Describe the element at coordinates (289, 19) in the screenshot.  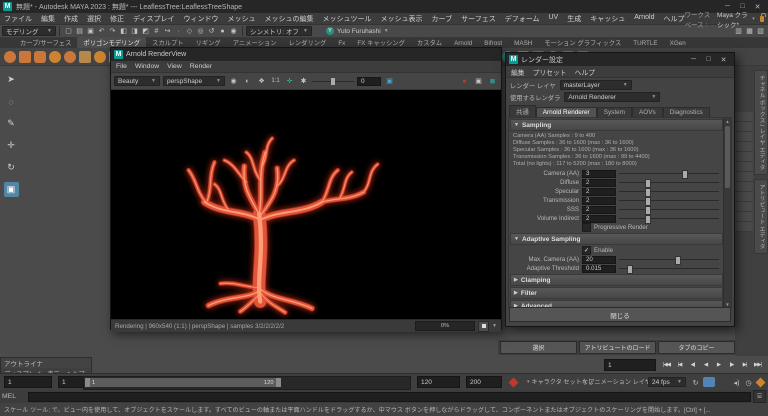
I see `menu-メッシュの編集: メッシュの編集` at that location.